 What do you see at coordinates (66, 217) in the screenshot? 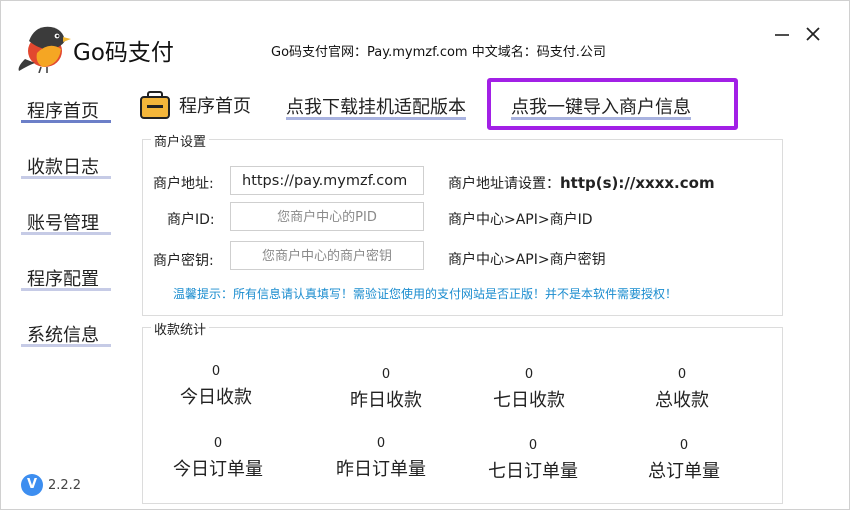
I see `sidebar-item-account-management: 账号管理` at bounding box center [66, 217].